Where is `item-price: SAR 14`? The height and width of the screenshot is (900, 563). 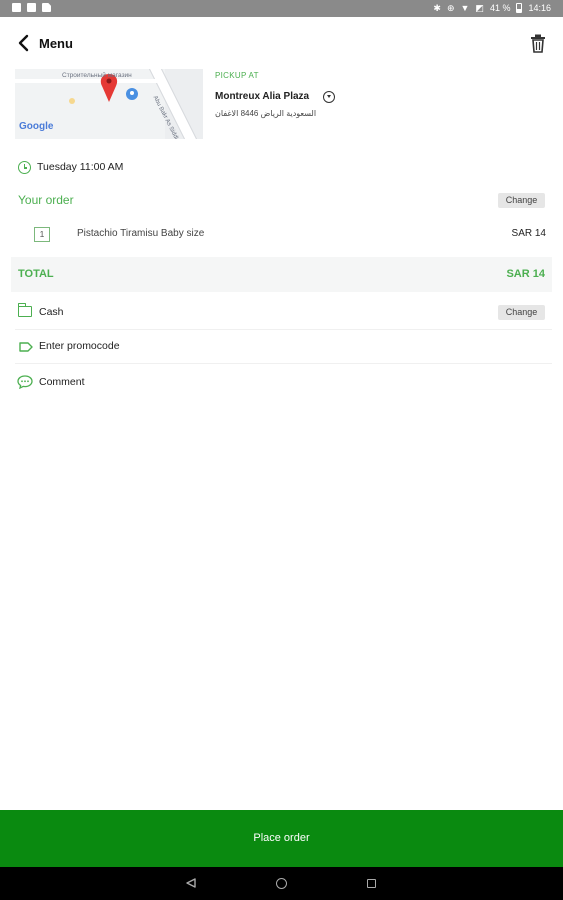 item-price: SAR 14 is located at coordinates (528, 233).